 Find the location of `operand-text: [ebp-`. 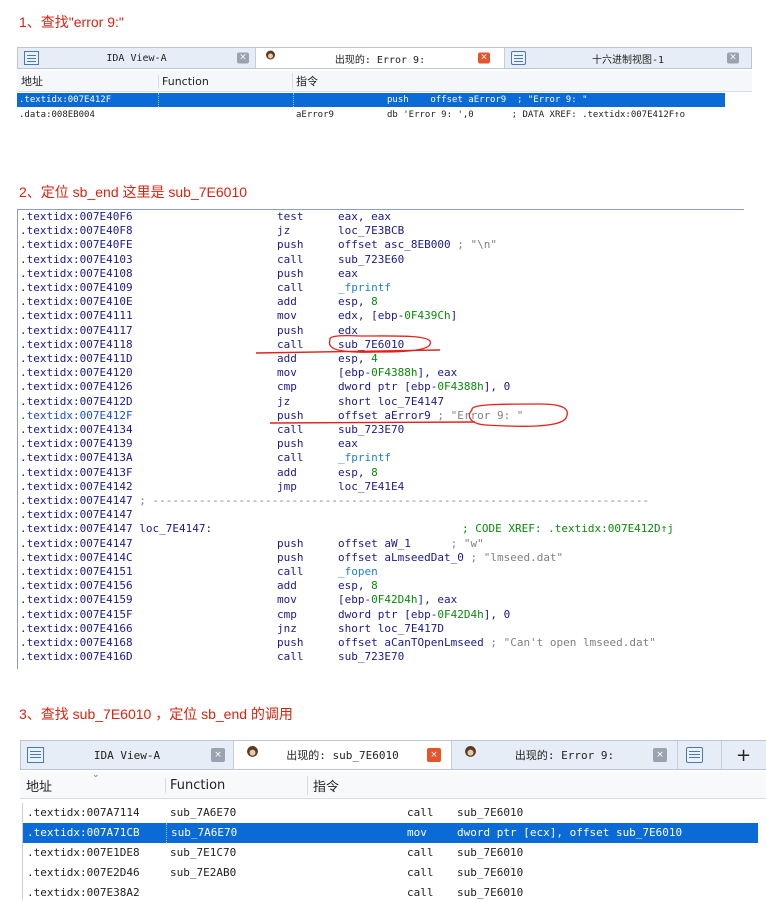

operand-text: [ebp- is located at coordinates (355, 373).